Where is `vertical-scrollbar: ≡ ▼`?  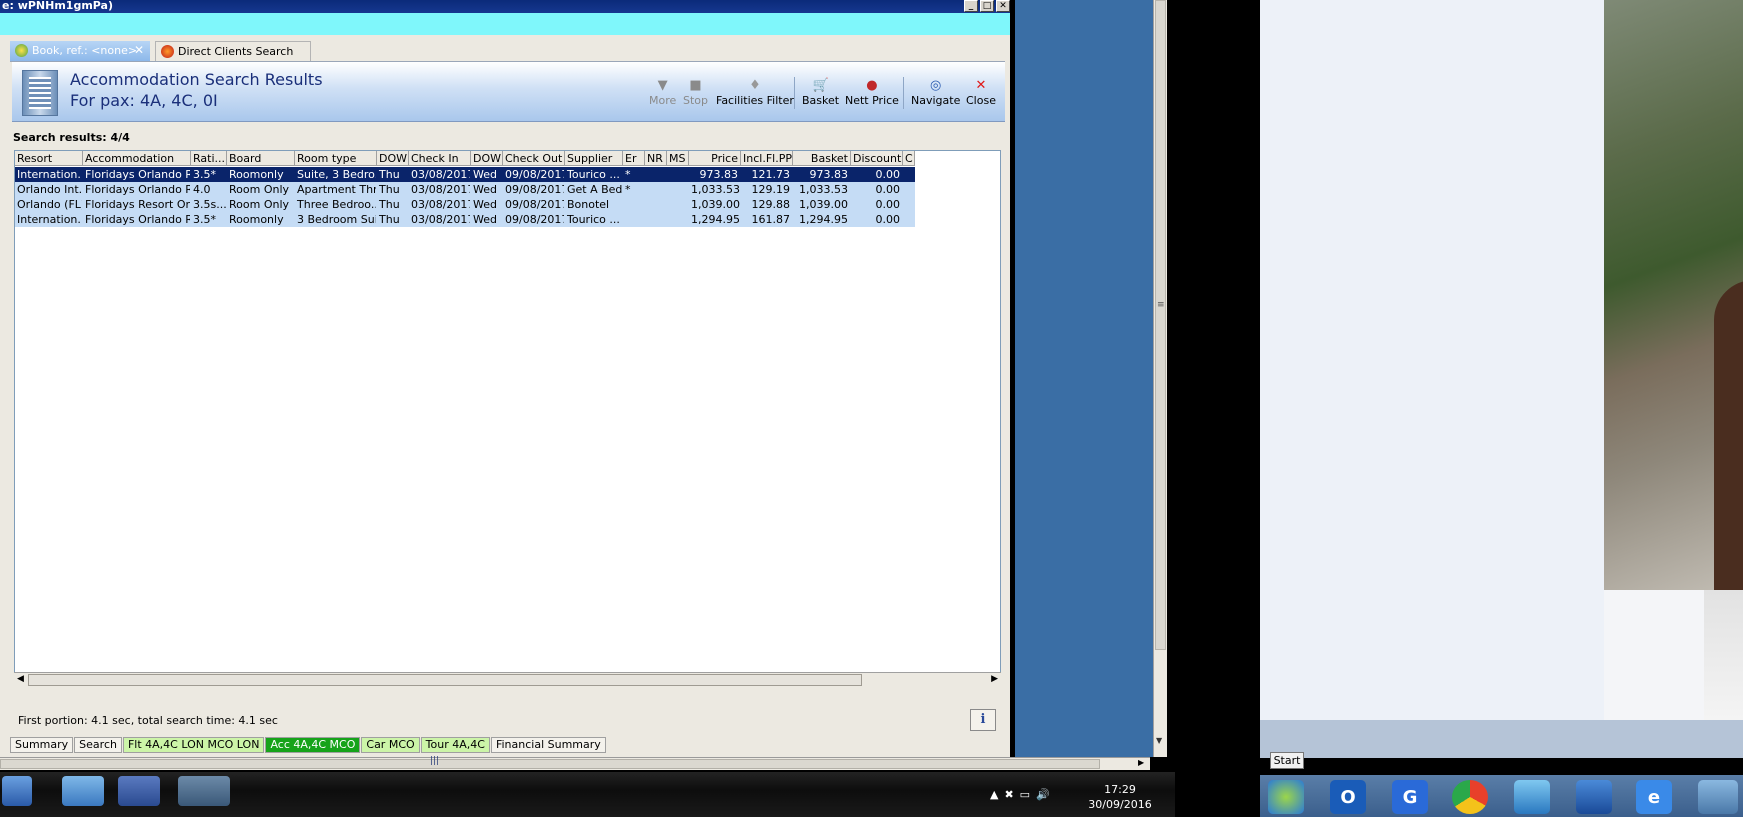
vertical-scrollbar: ≡ ▼ is located at coordinates (1160, 378).